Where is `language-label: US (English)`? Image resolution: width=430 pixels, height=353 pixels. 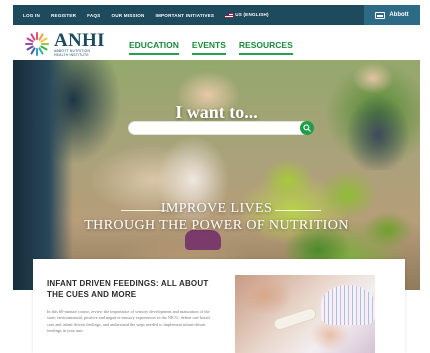
language-label: US (English) is located at coordinates (252, 15).